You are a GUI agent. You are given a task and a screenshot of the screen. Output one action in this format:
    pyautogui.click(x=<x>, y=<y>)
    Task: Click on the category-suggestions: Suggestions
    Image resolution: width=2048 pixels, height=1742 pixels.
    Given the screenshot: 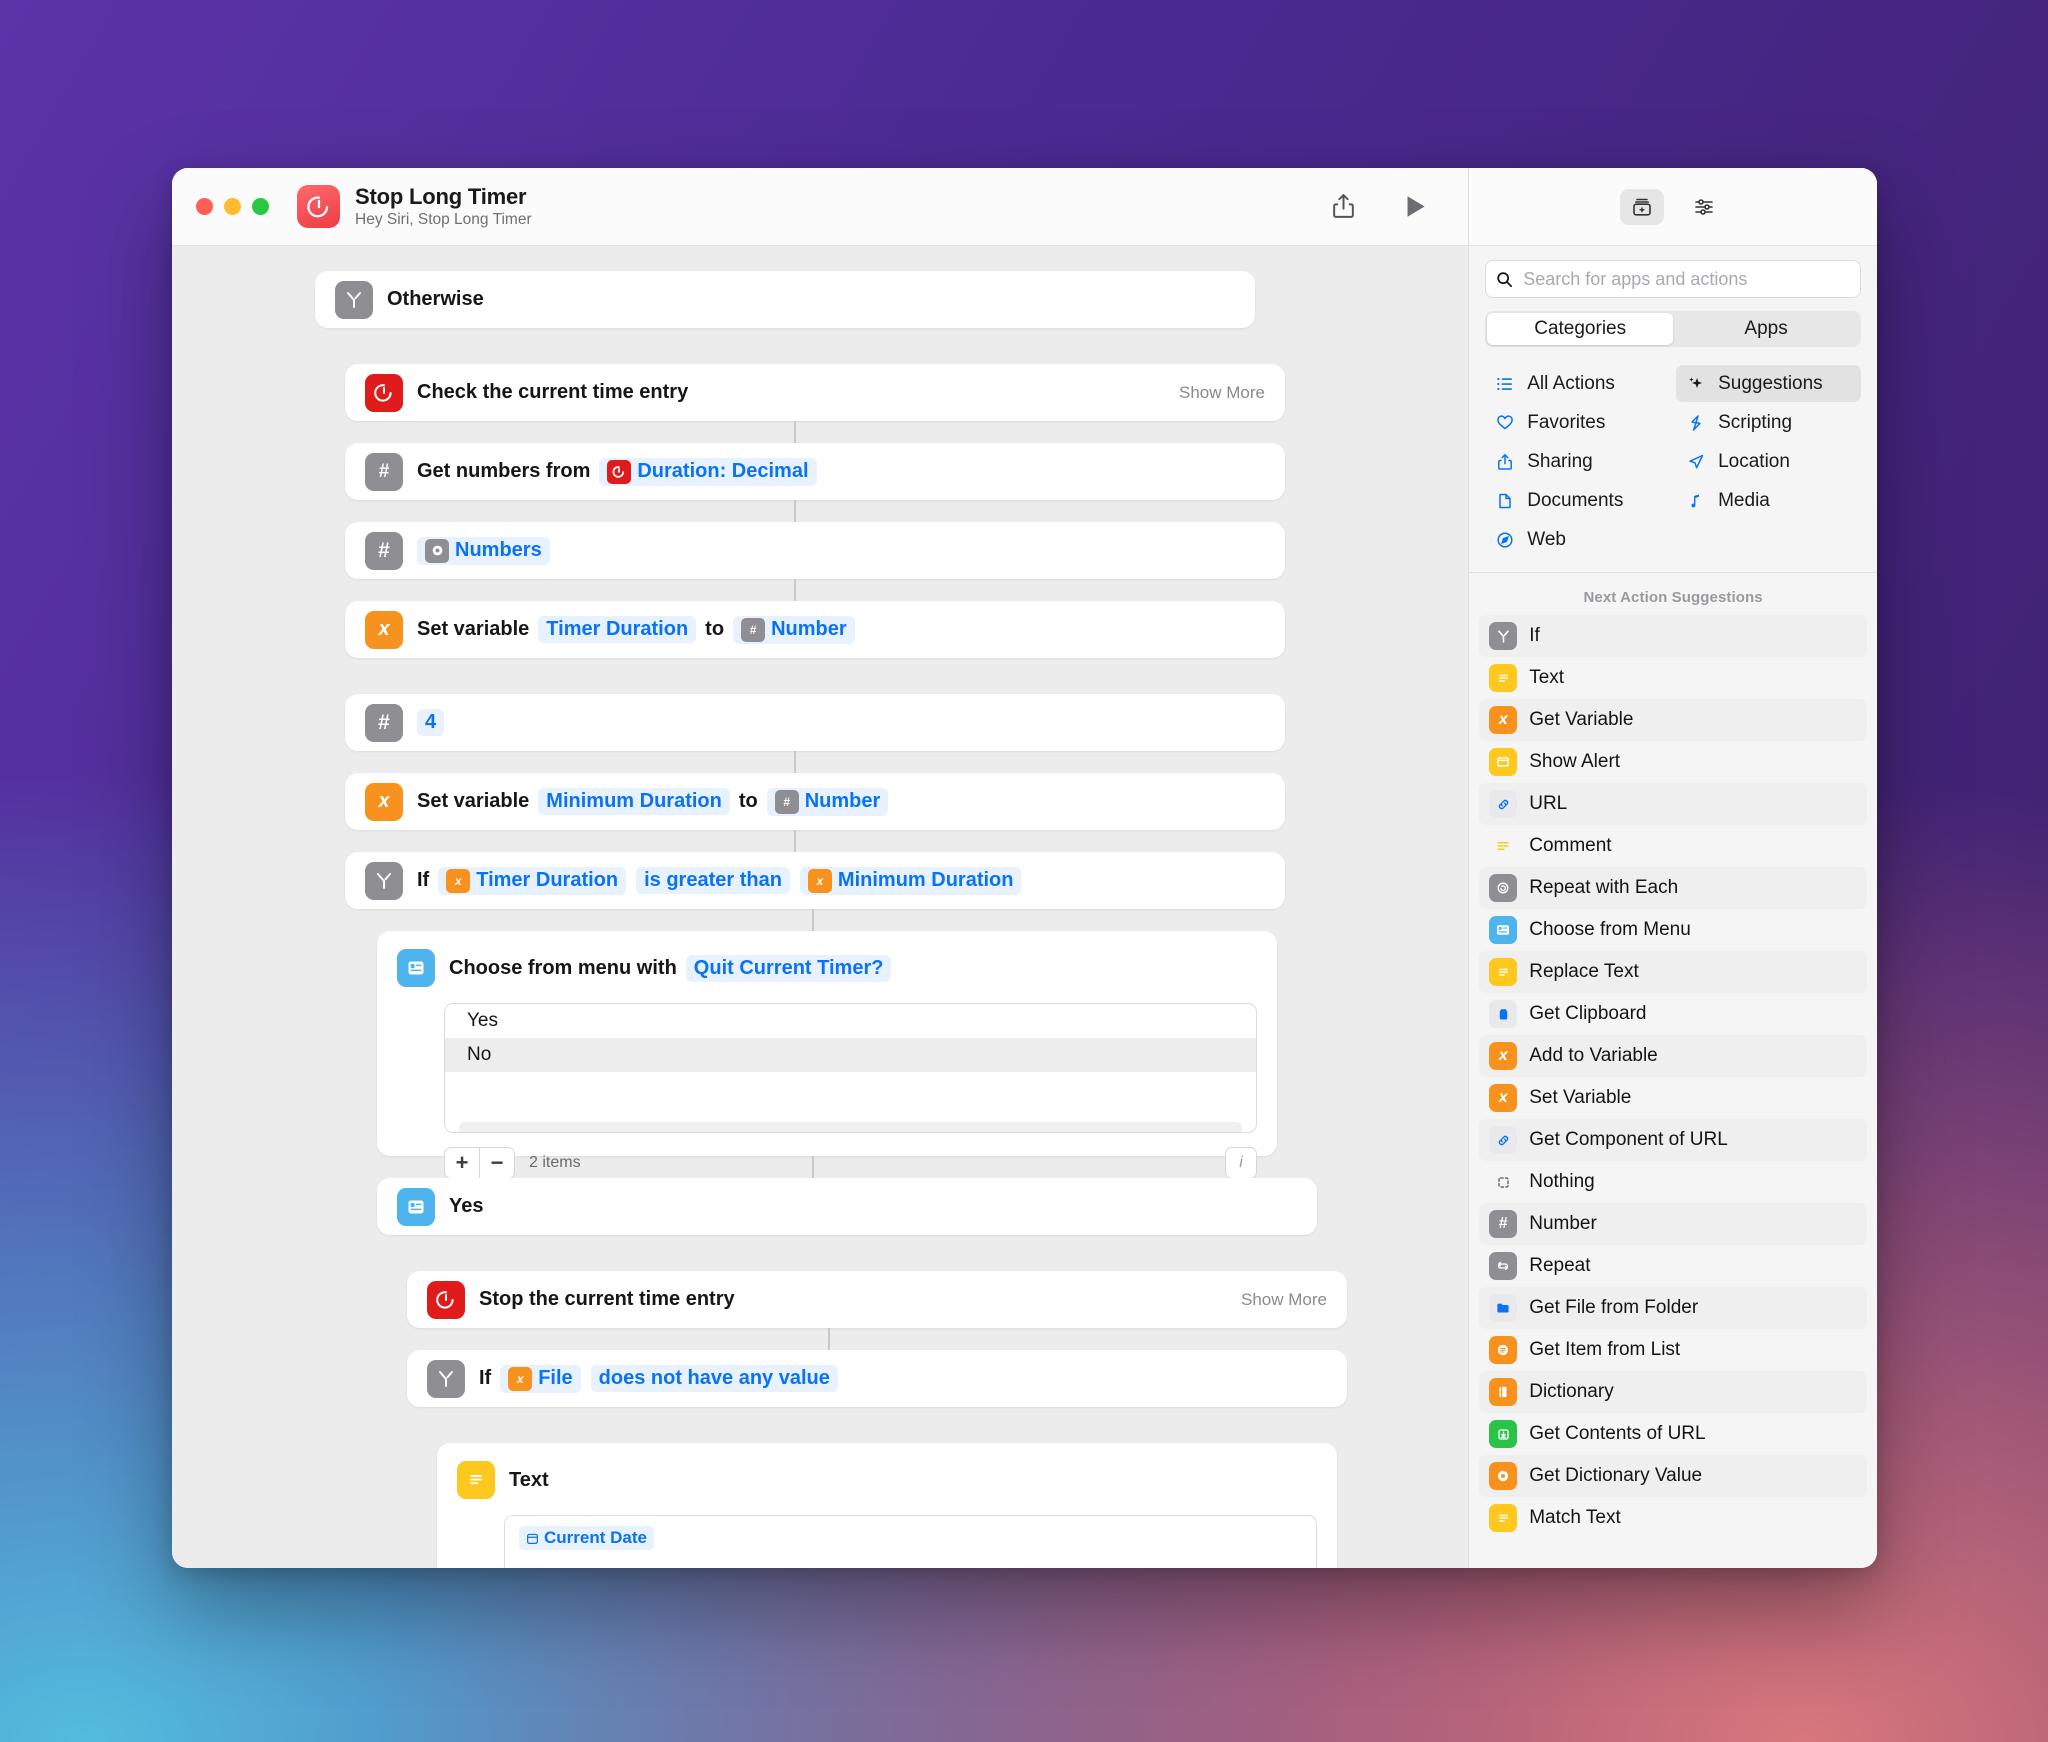 What is the action you would take?
    pyautogui.click(x=1768, y=383)
    